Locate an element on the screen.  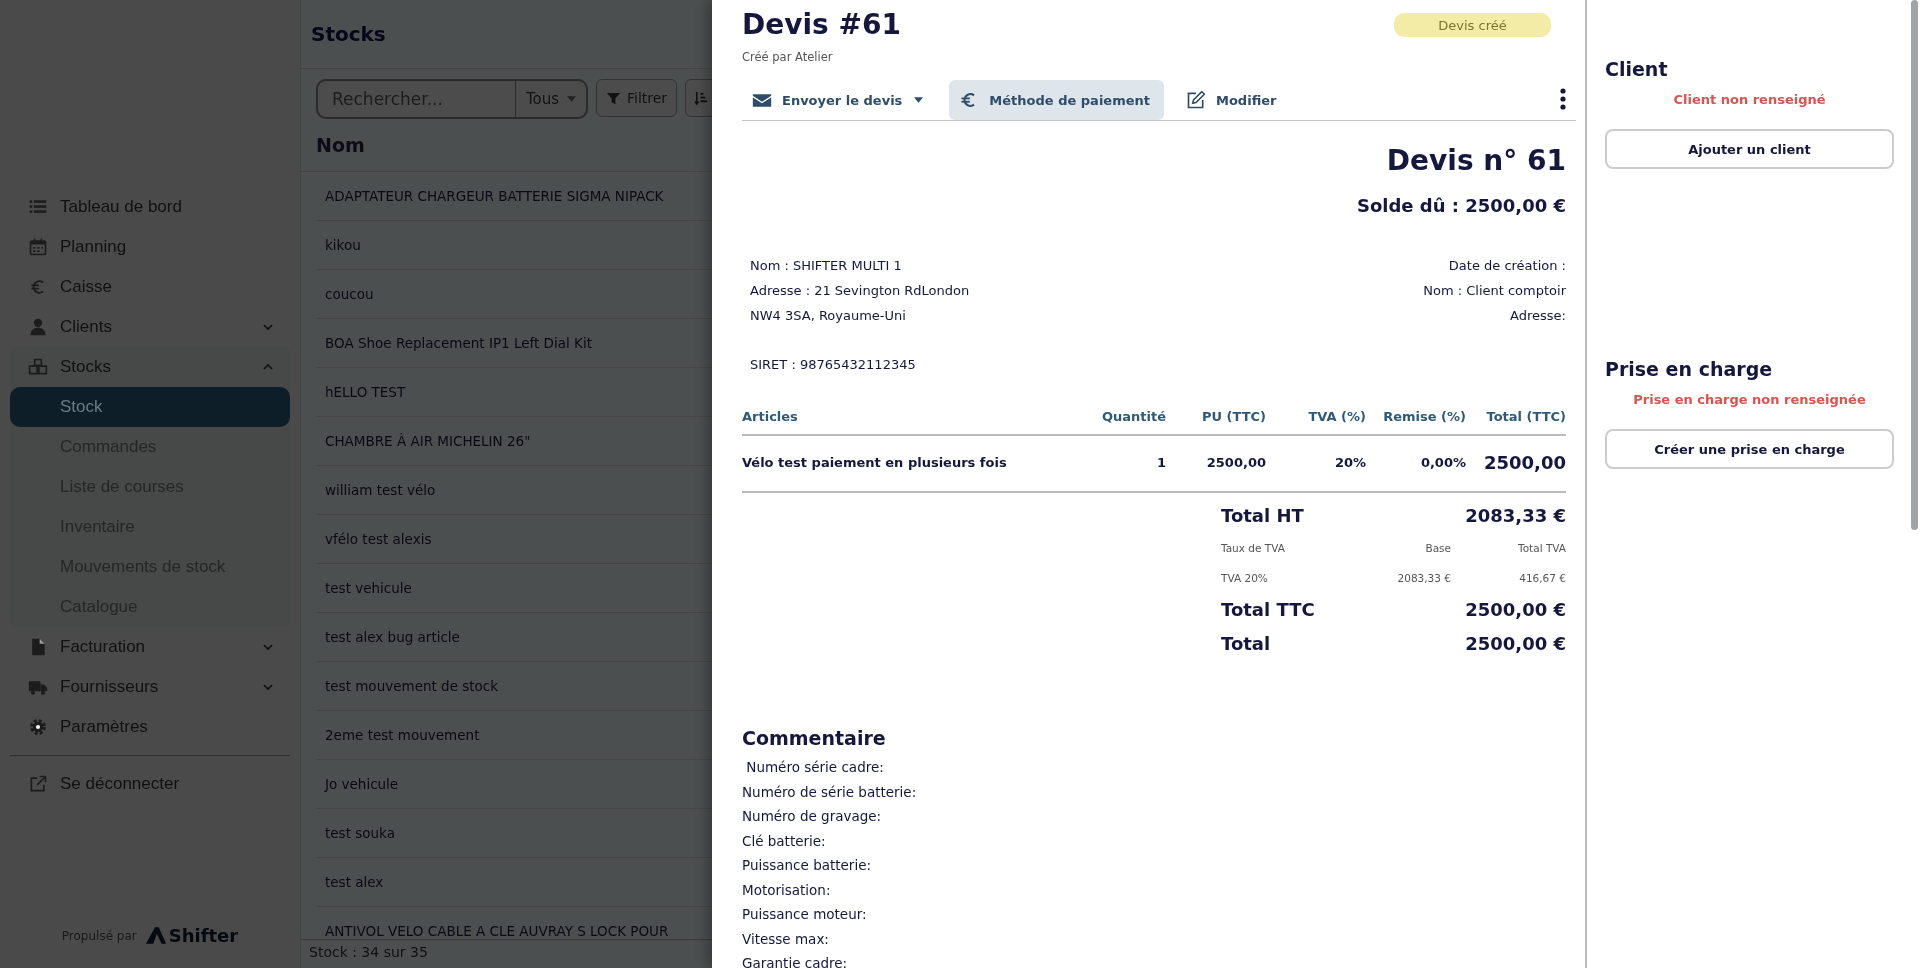
sidebar-item: Planning is located at coordinates (150, 247).